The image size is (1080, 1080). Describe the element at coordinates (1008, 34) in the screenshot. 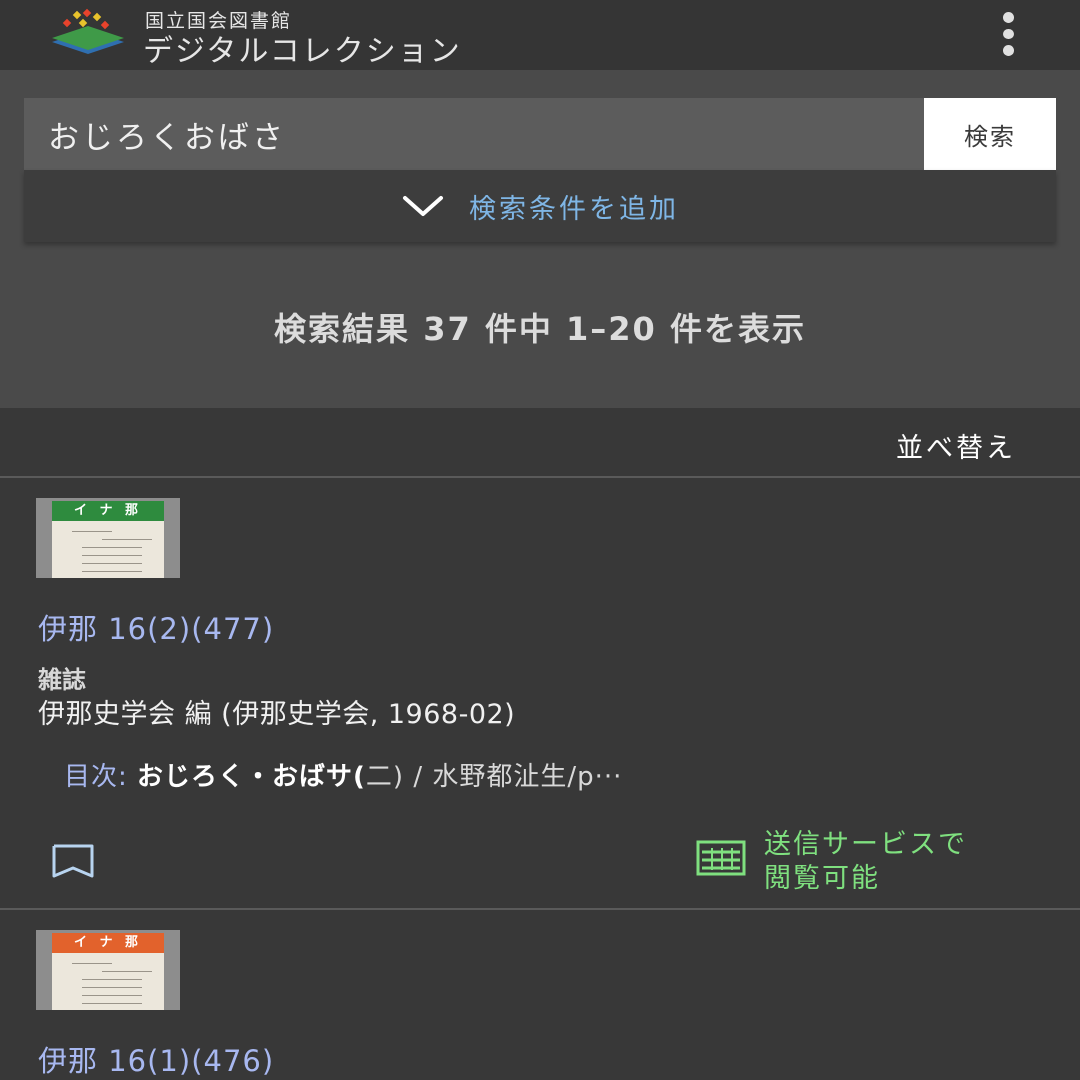

I see `more-vertical-icon` at that location.